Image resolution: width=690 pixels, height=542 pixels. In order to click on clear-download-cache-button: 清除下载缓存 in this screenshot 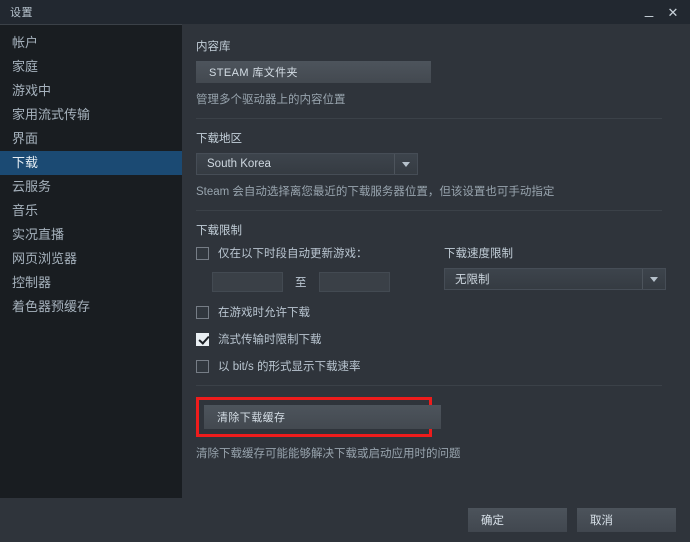, I will do `click(322, 417)`.